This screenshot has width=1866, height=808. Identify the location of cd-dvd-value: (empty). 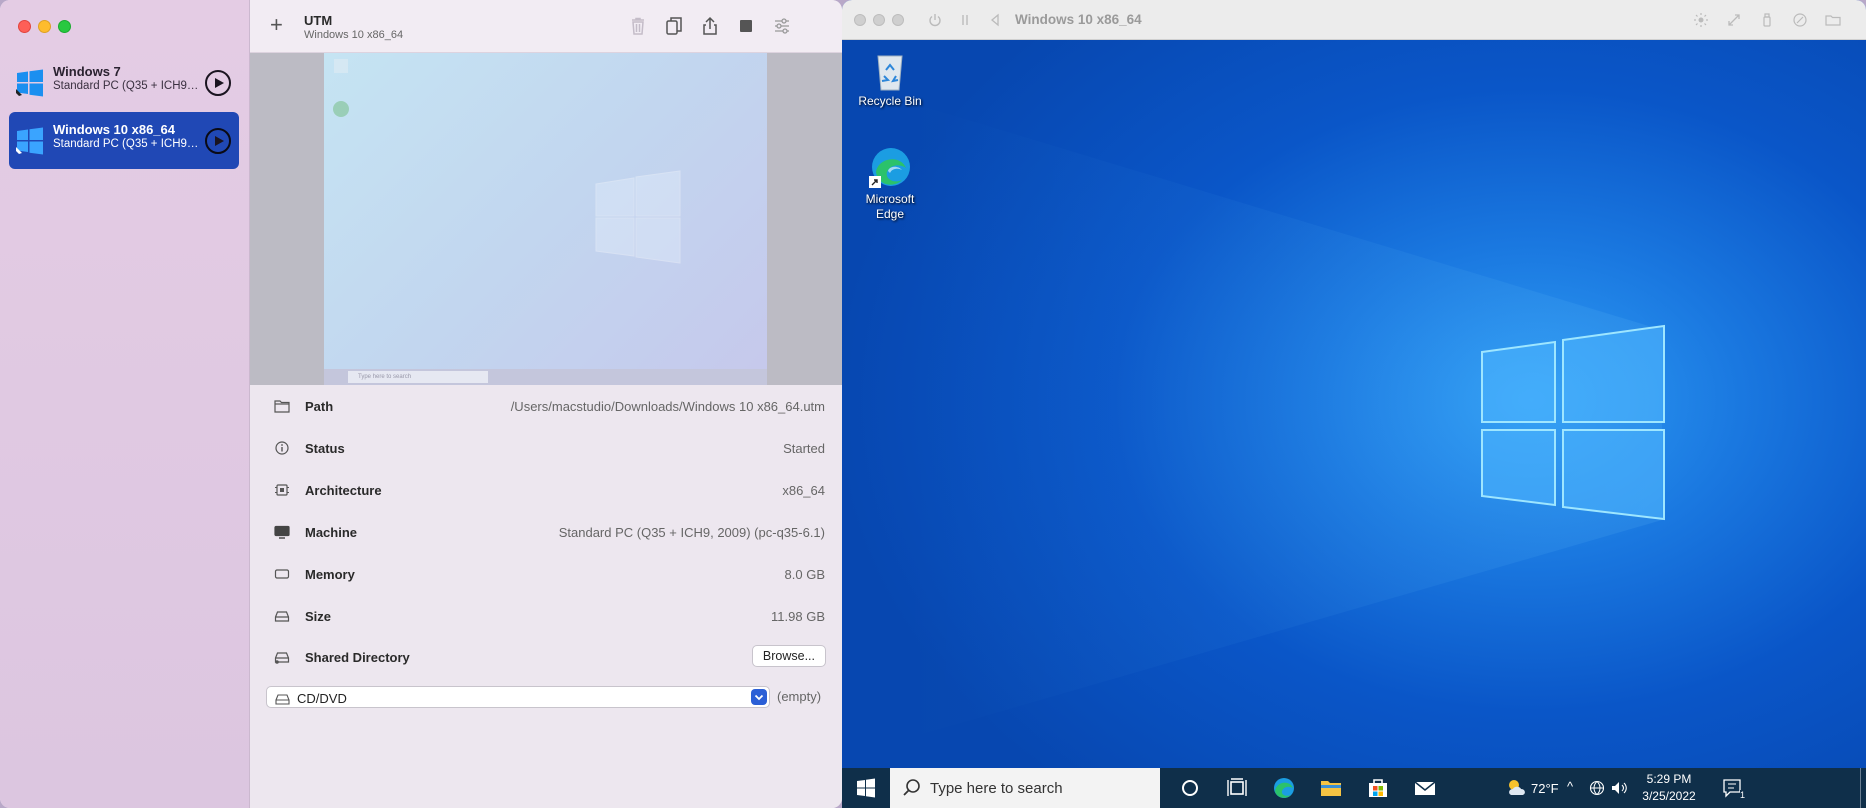
(799, 696).